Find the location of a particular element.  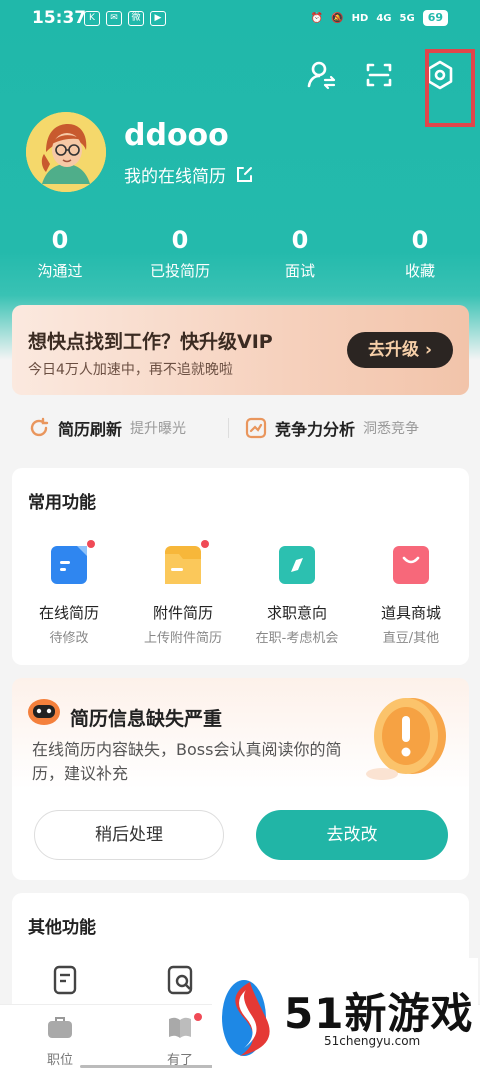

upgrade-button: 去升级 › is located at coordinates (400, 350).